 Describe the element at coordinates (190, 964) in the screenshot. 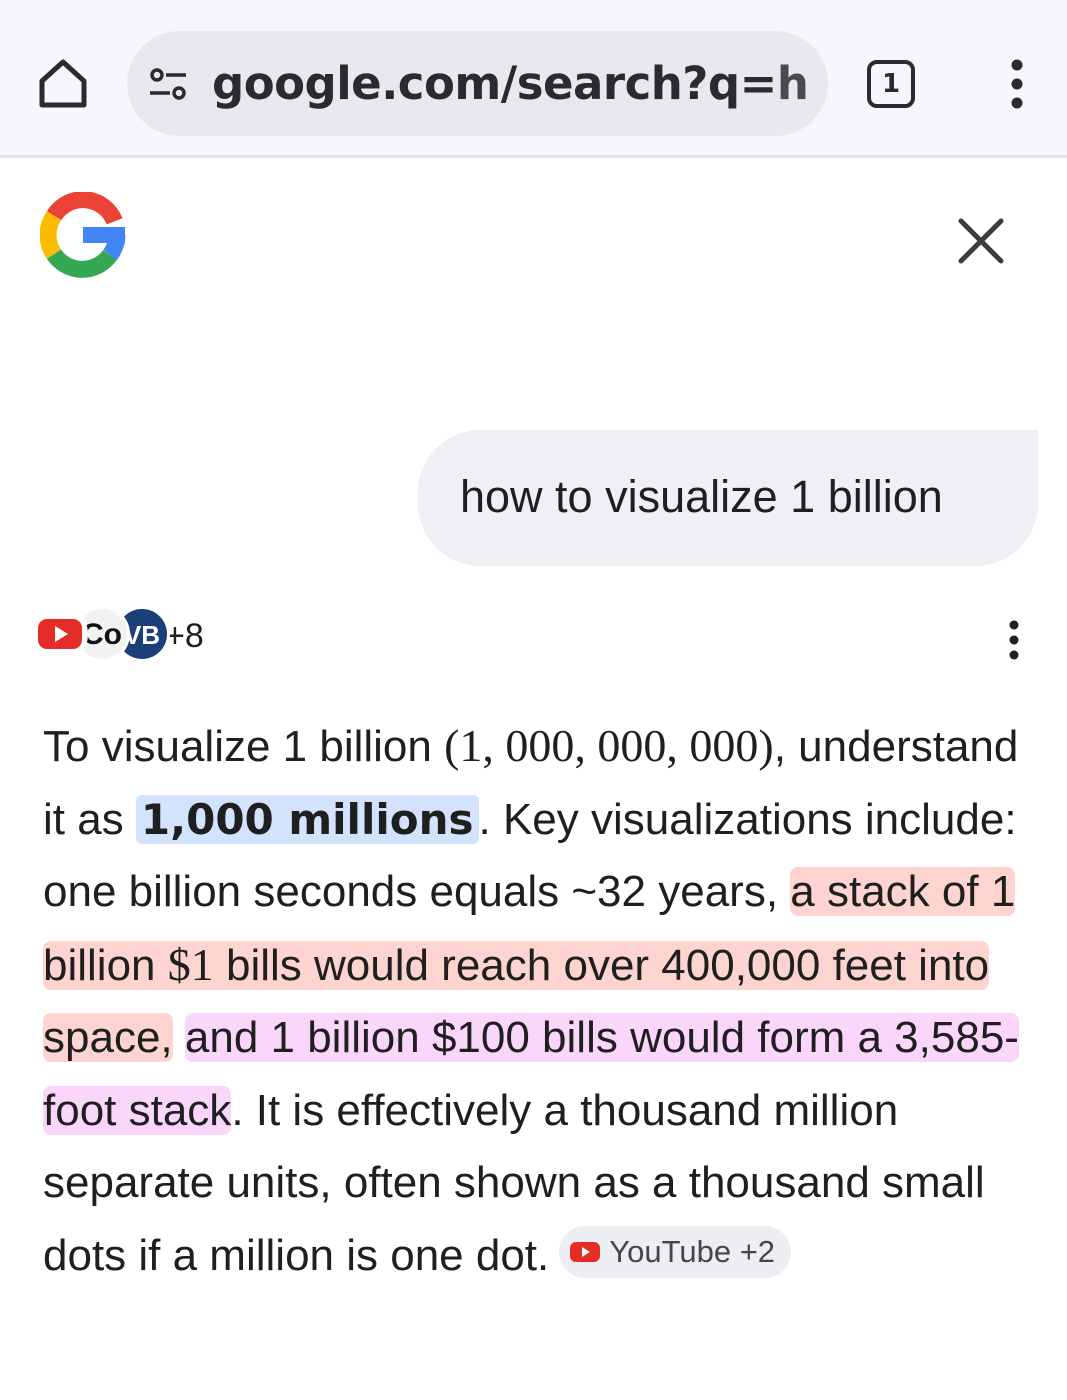

I see `answer-math-dollar: $1` at that location.